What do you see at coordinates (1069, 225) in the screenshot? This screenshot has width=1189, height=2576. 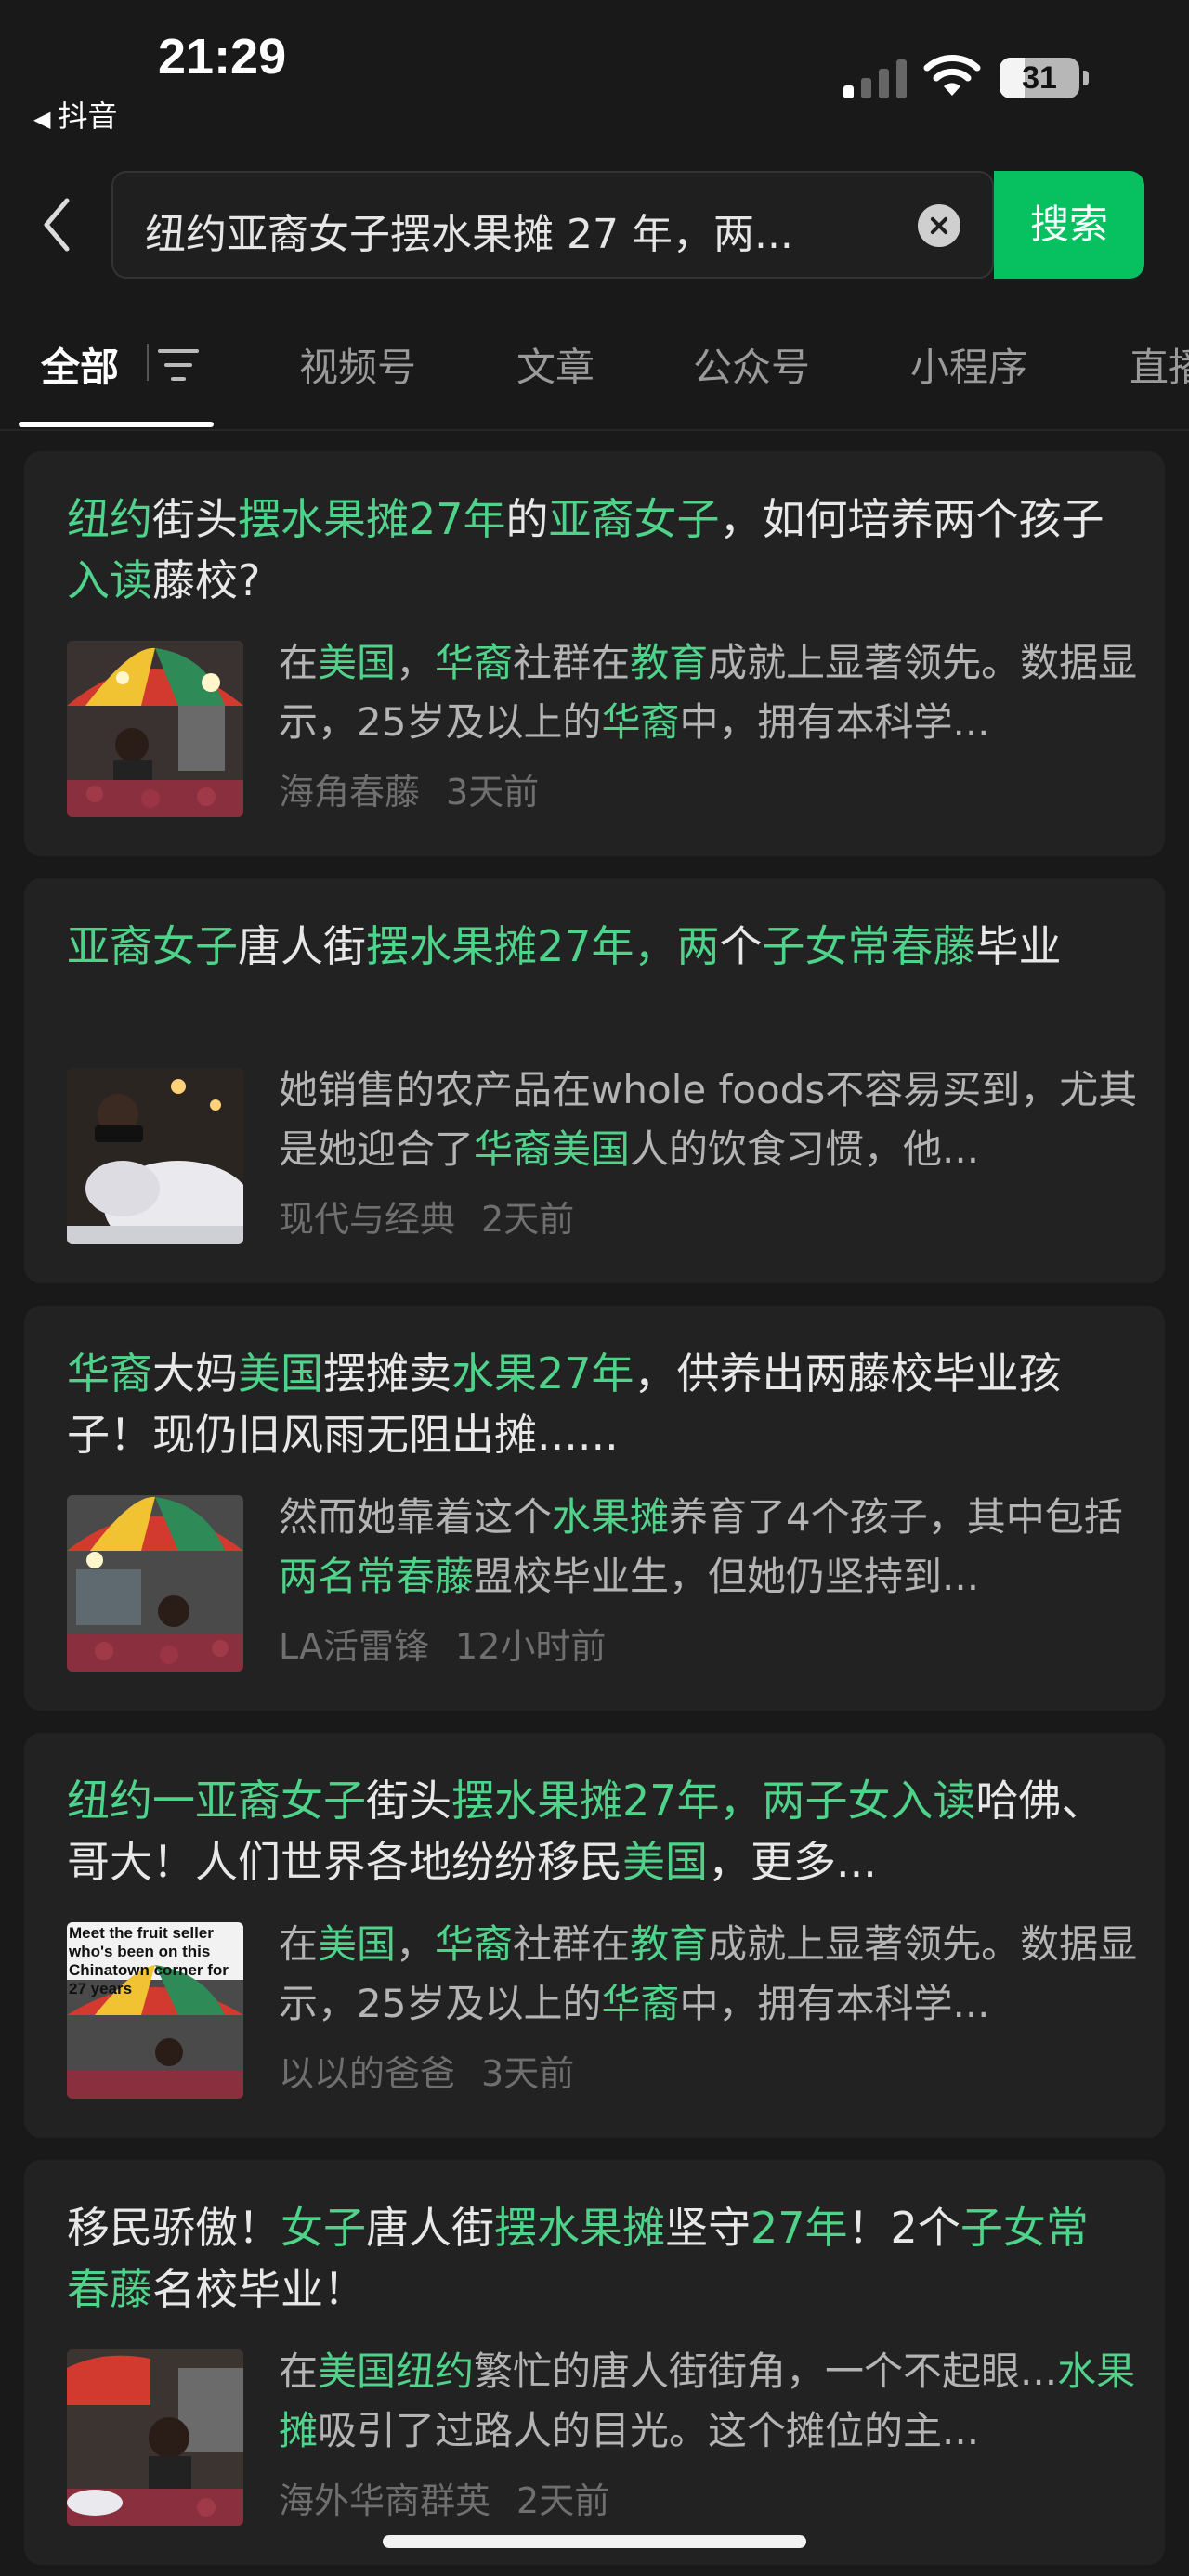 I see `search-button: 搜索` at bounding box center [1069, 225].